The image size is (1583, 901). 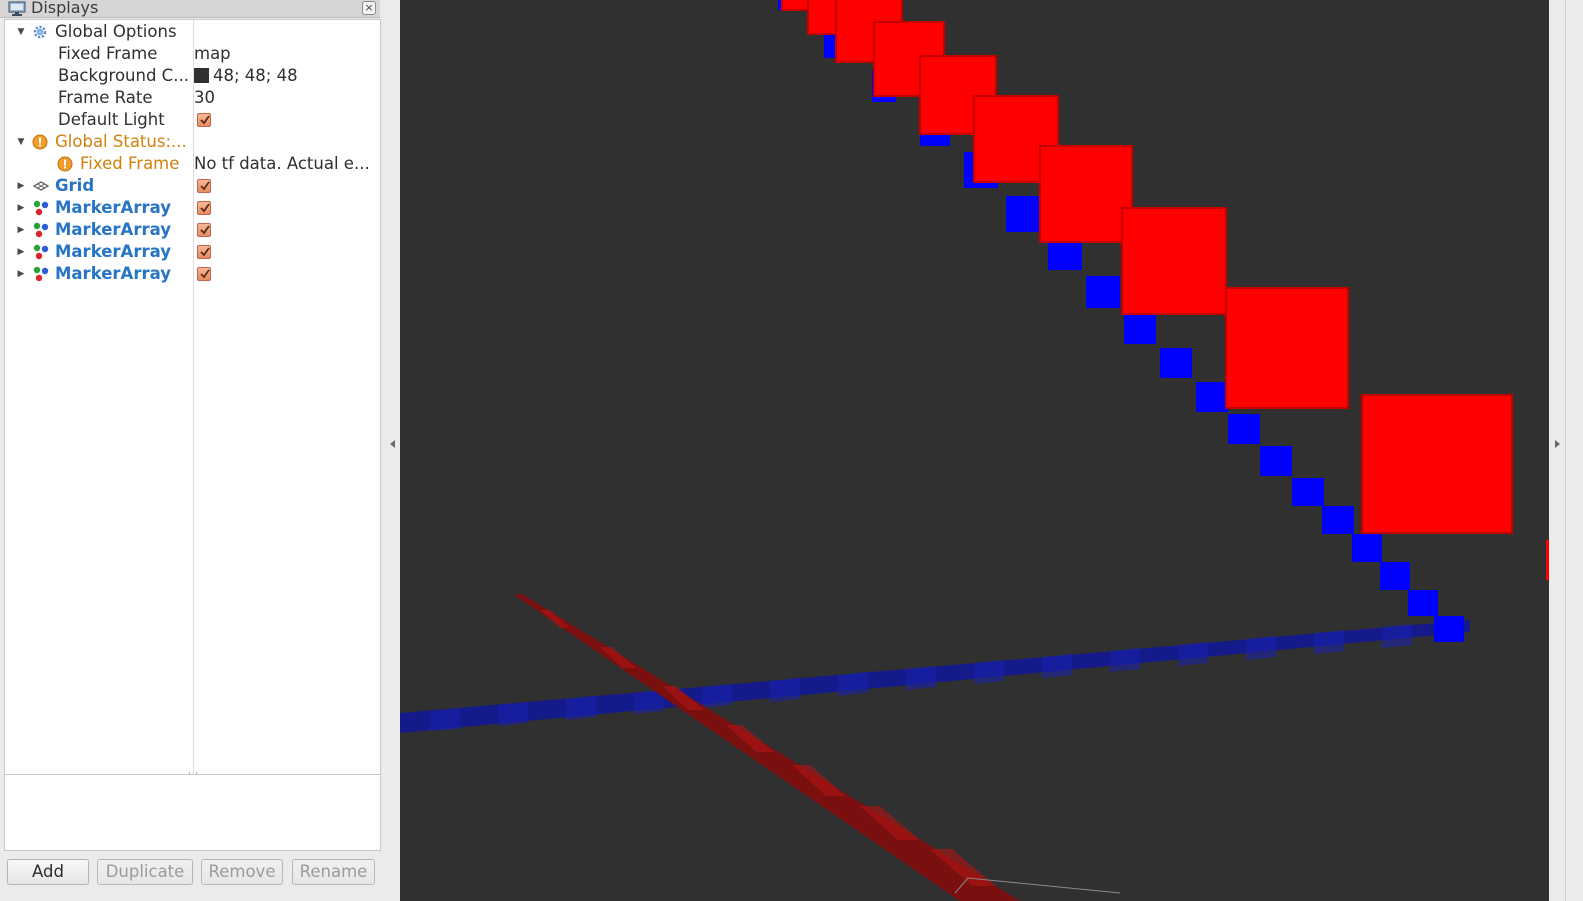 I want to click on tree-row-global-options: ▼ Global Options, so click(x=192, y=32).